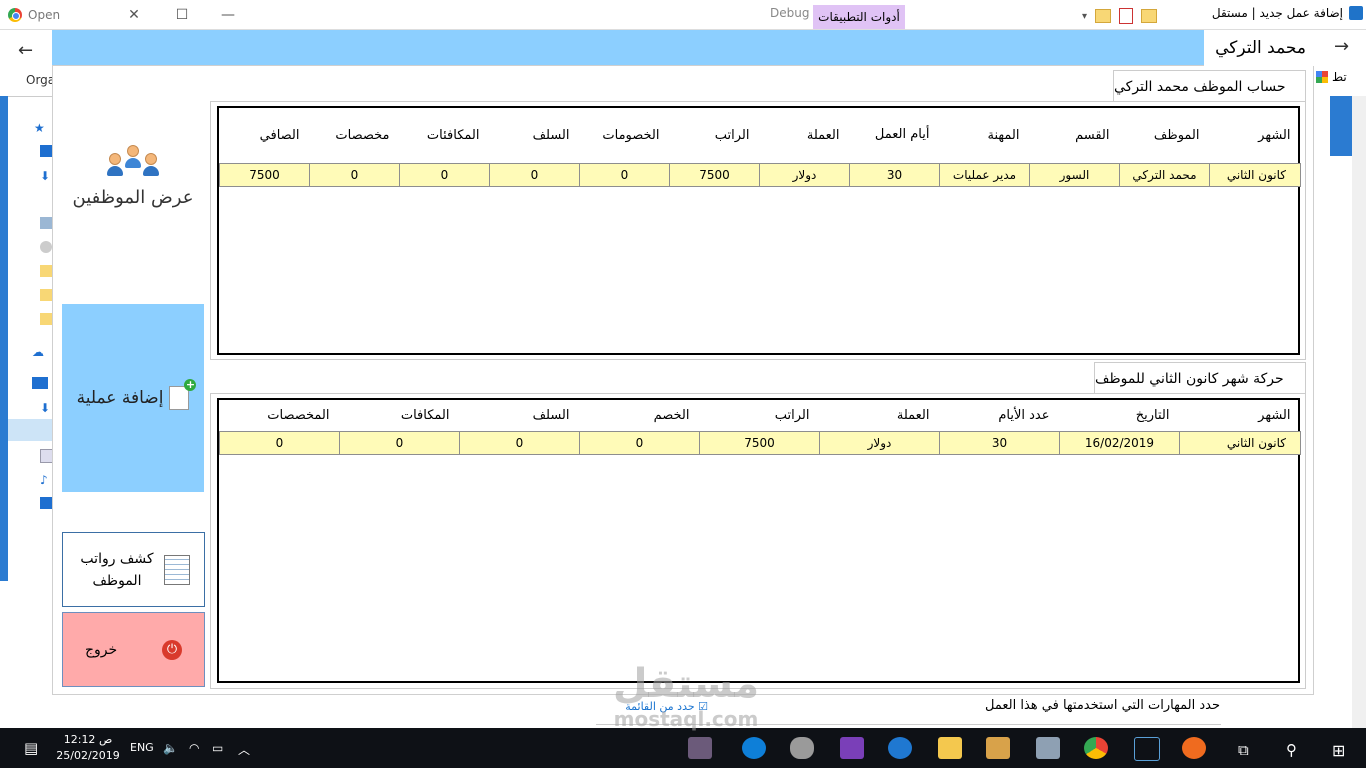 The height and width of the screenshot is (768, 1366). Describe the element at coordinates (1200, 378) in the screenshot. I see `movement-panel-title: حركة شهر كانون الثاني للموظف` at that location.